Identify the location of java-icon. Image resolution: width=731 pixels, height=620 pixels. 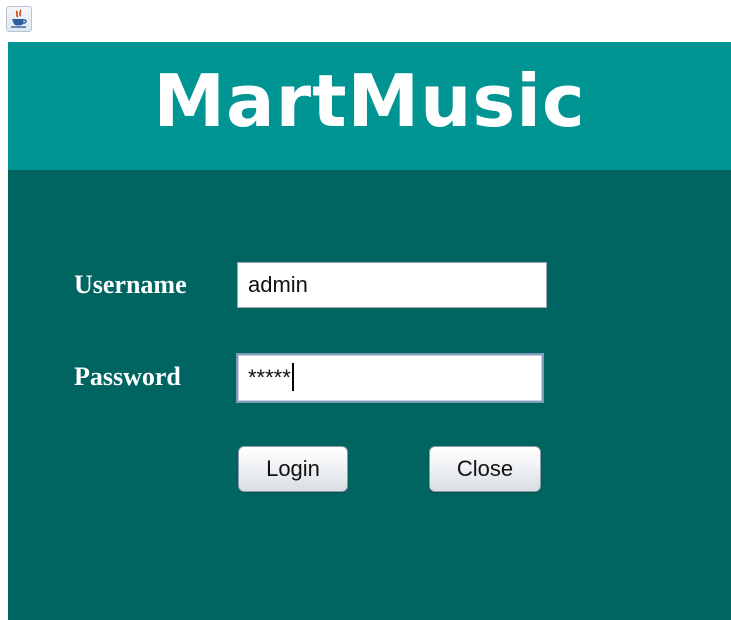
(19, 19).